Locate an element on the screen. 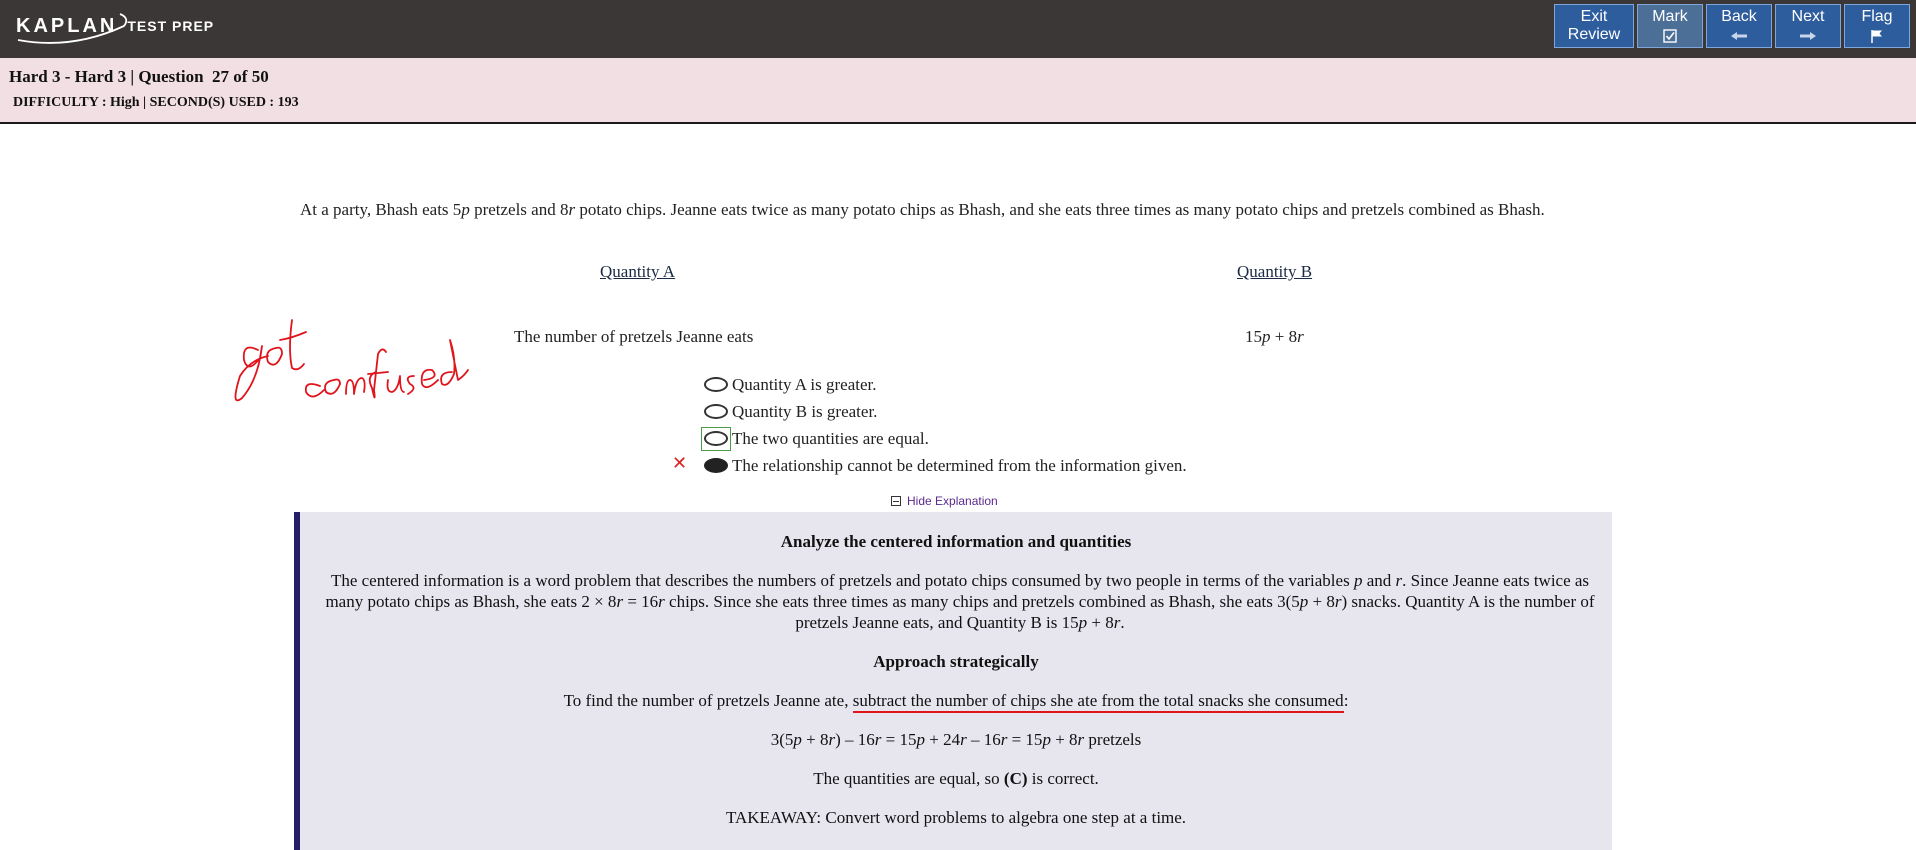  stem-text: At a party, Bhash eats 5 is located at coordinates (381, 209).